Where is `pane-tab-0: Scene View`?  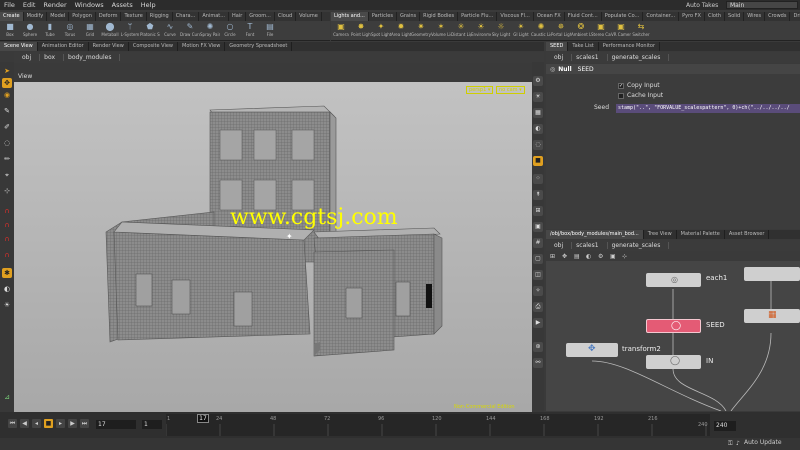 pane-tab-0: Scene View is located at coordinates (19, 46).